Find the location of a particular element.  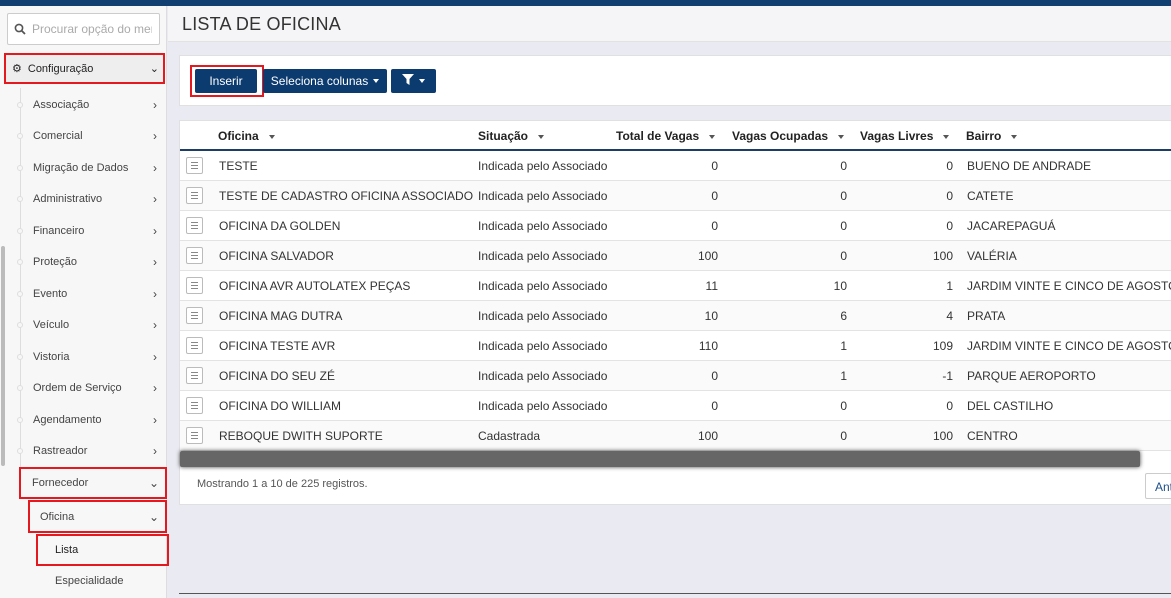

search-input is located at coordinates (92, 29).